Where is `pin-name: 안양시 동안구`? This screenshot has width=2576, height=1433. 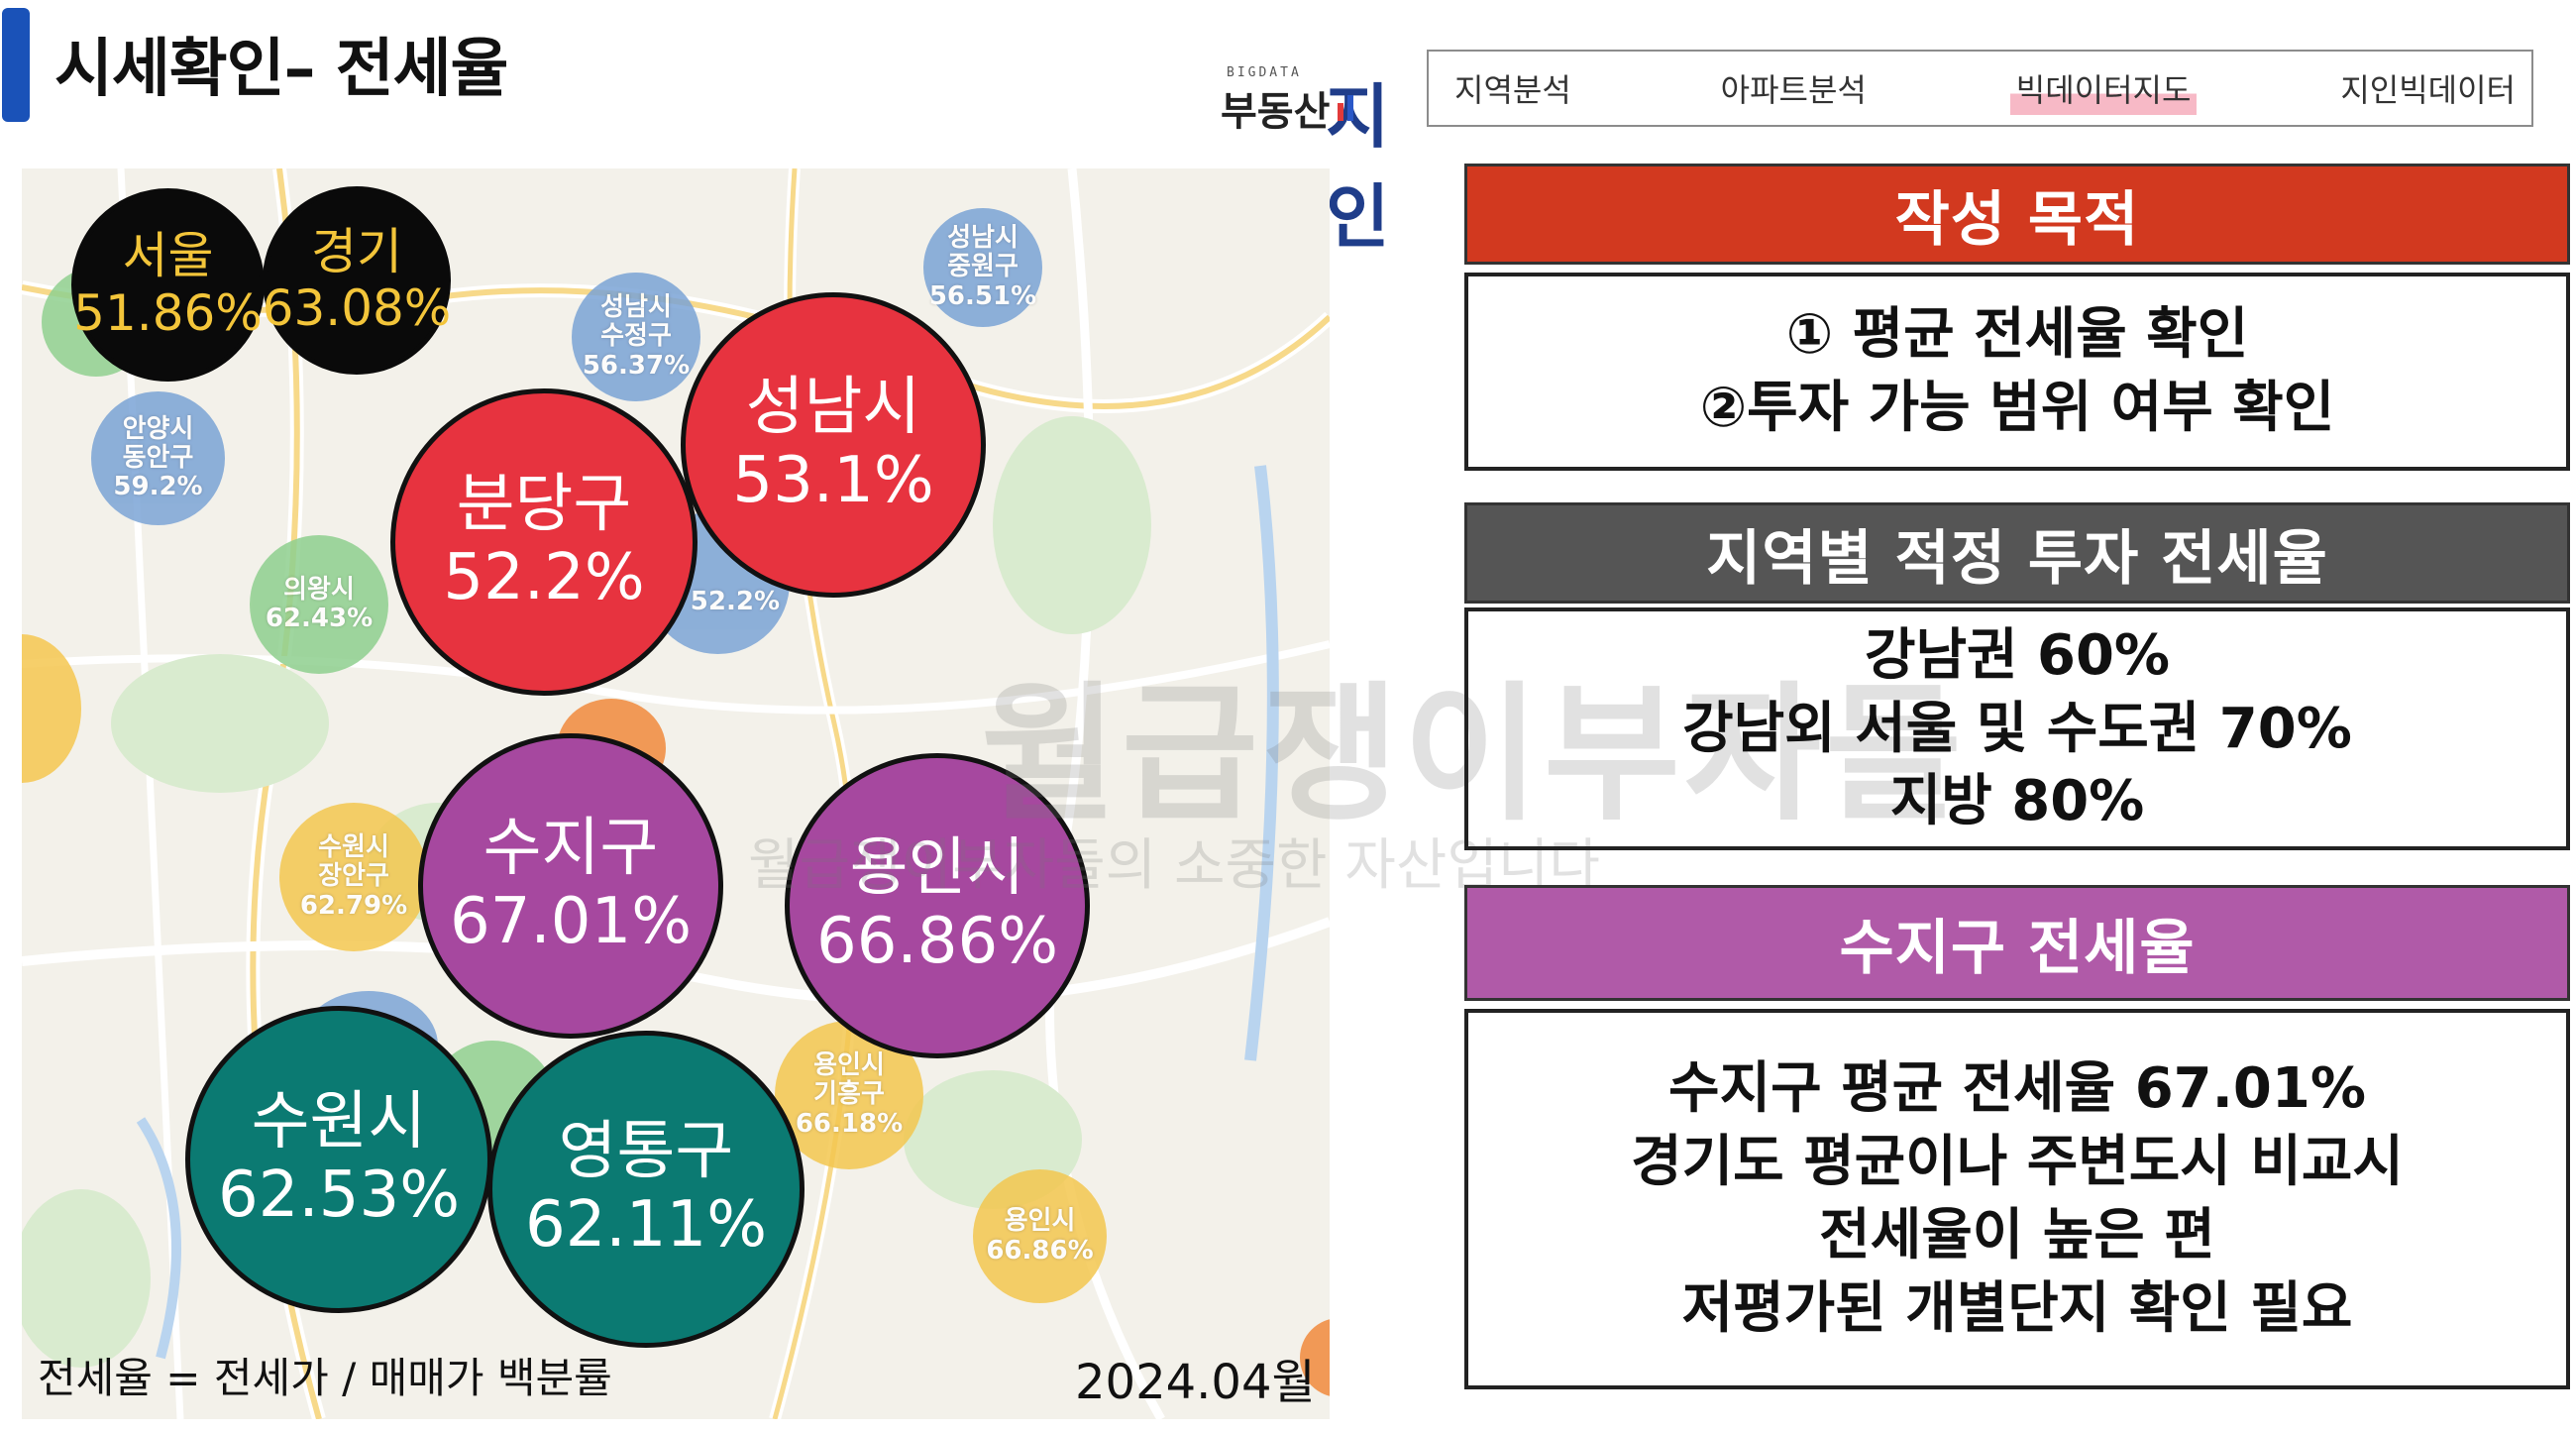
pin-name: 안양시 동안구 is located at coordinates (158, 443).